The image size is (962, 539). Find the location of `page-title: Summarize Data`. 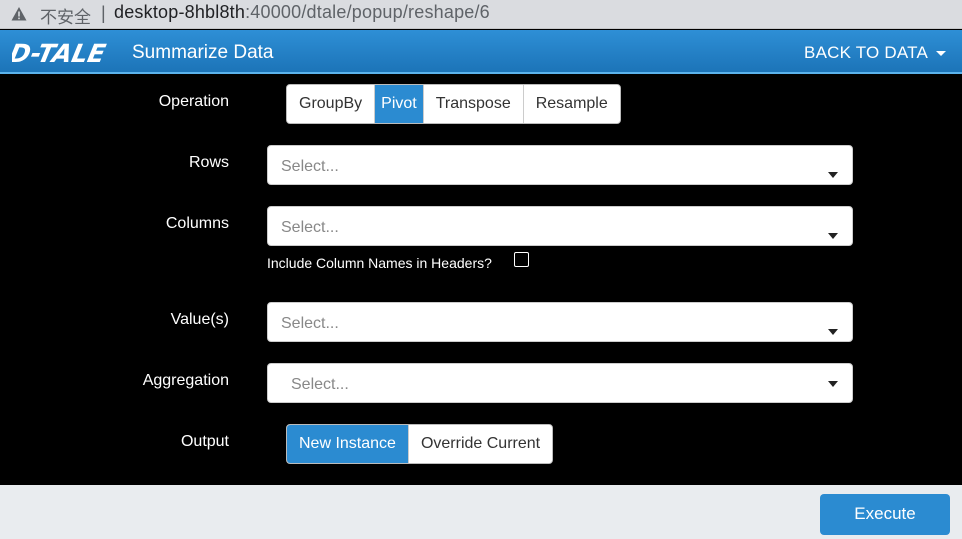

page-title: Summarize Data is located at coordinates (203, 52).